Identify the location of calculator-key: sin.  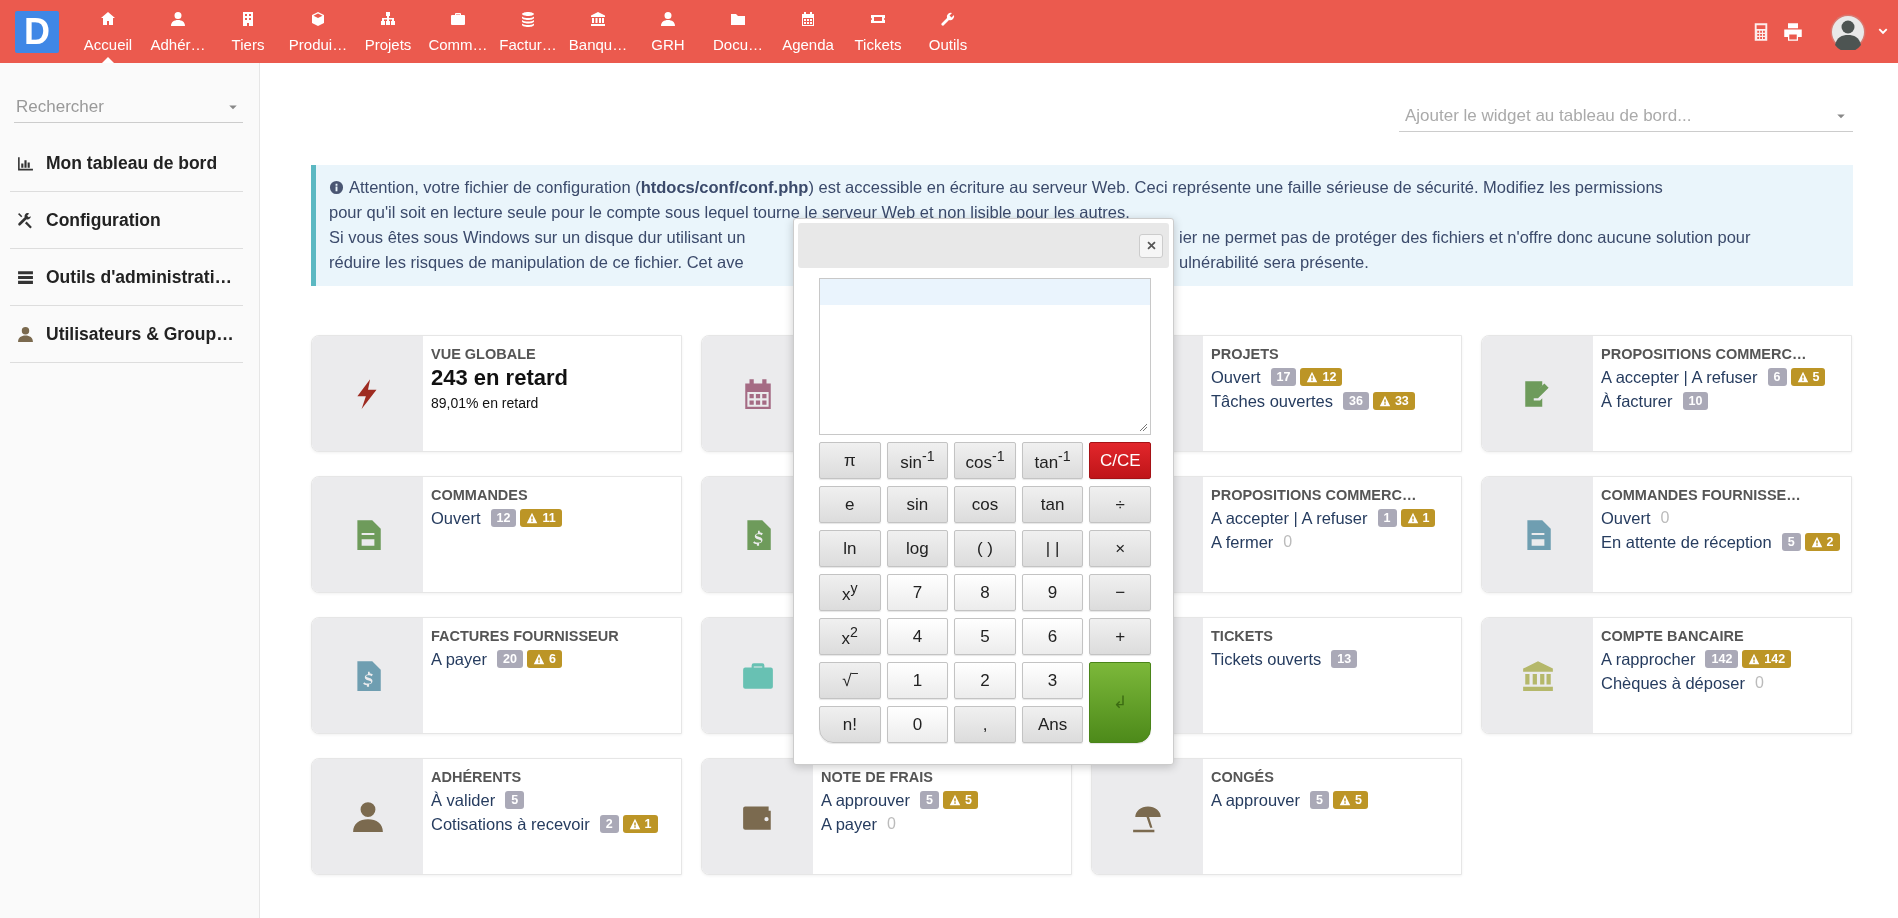
(917, 504).